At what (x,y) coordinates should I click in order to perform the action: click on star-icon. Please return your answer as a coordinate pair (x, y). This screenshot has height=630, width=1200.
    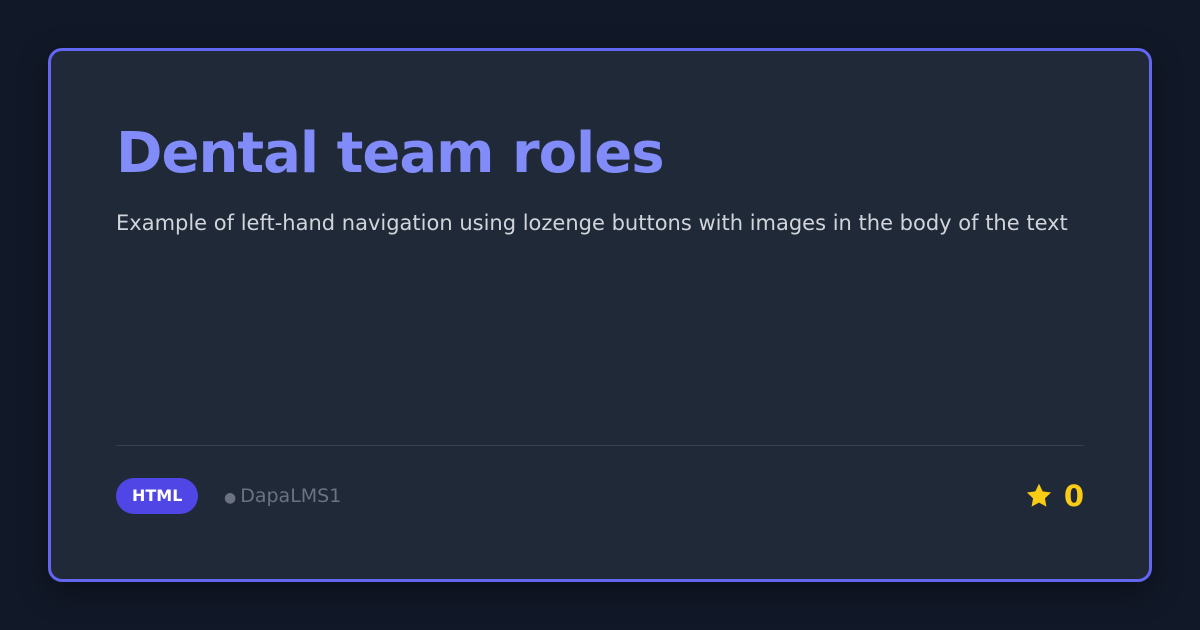
    Looking at the image, I should click on (1038, 495).